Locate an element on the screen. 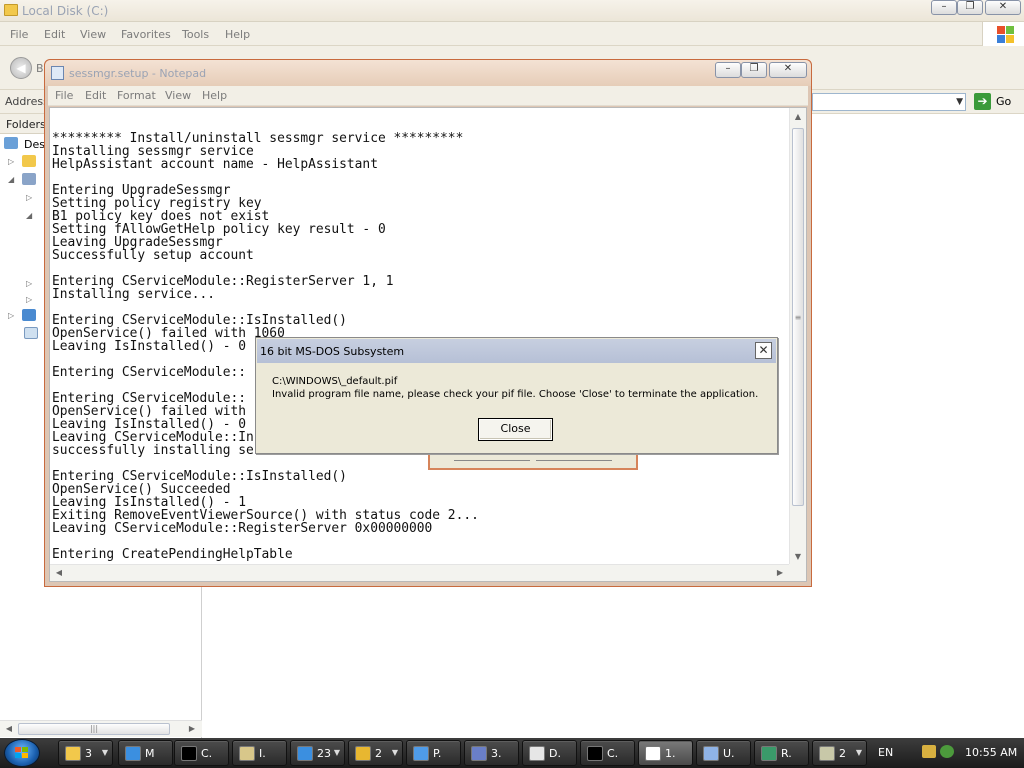 The height and width of the screenshot is (768, 1024). explorer-menubar: File Edit View Favorites Tools Help is located at coordinates (512, 34).